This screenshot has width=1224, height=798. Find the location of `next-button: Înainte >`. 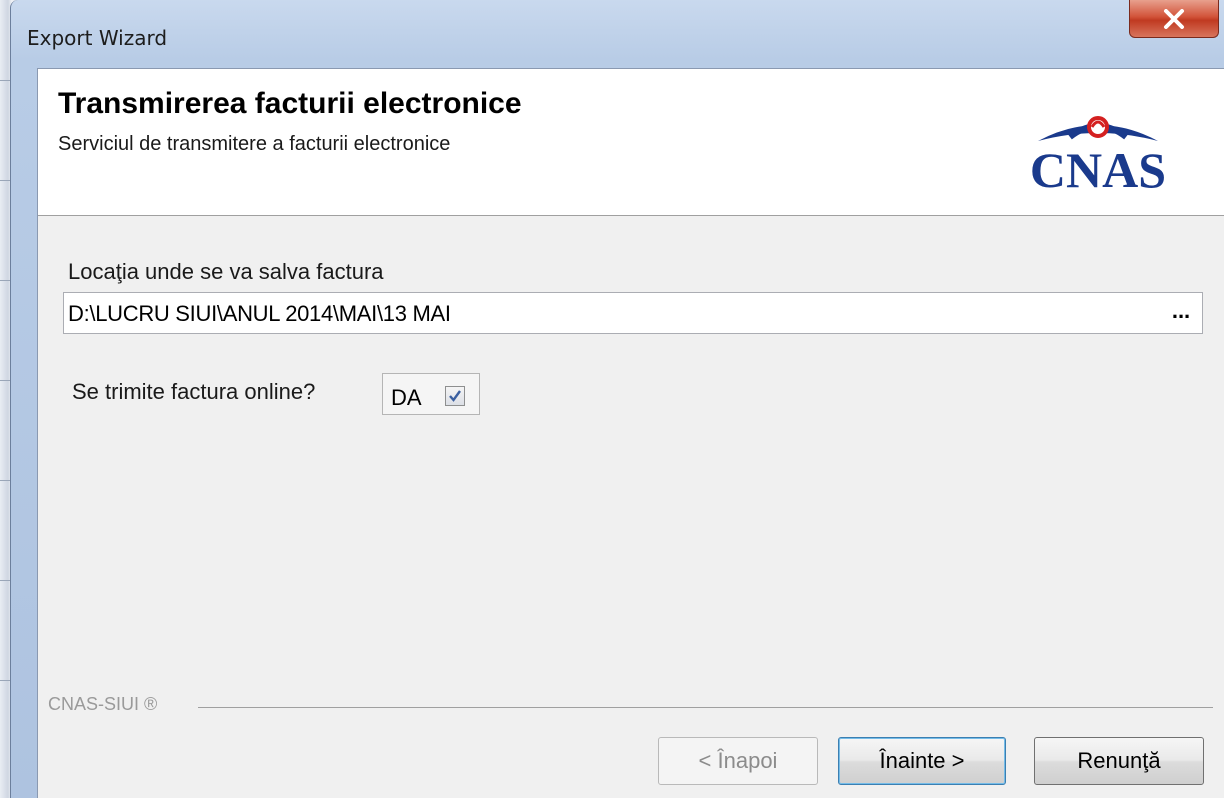

next-button: Înainte > is located at coordinates (922, 761).